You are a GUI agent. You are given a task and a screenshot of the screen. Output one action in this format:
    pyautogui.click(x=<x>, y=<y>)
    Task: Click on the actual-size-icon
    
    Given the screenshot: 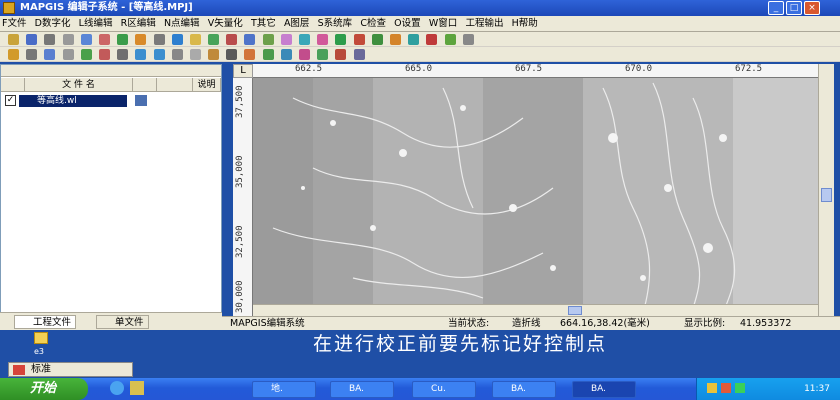 What is the action you would take?
    pyautogui.click(x=177, y=54)
    